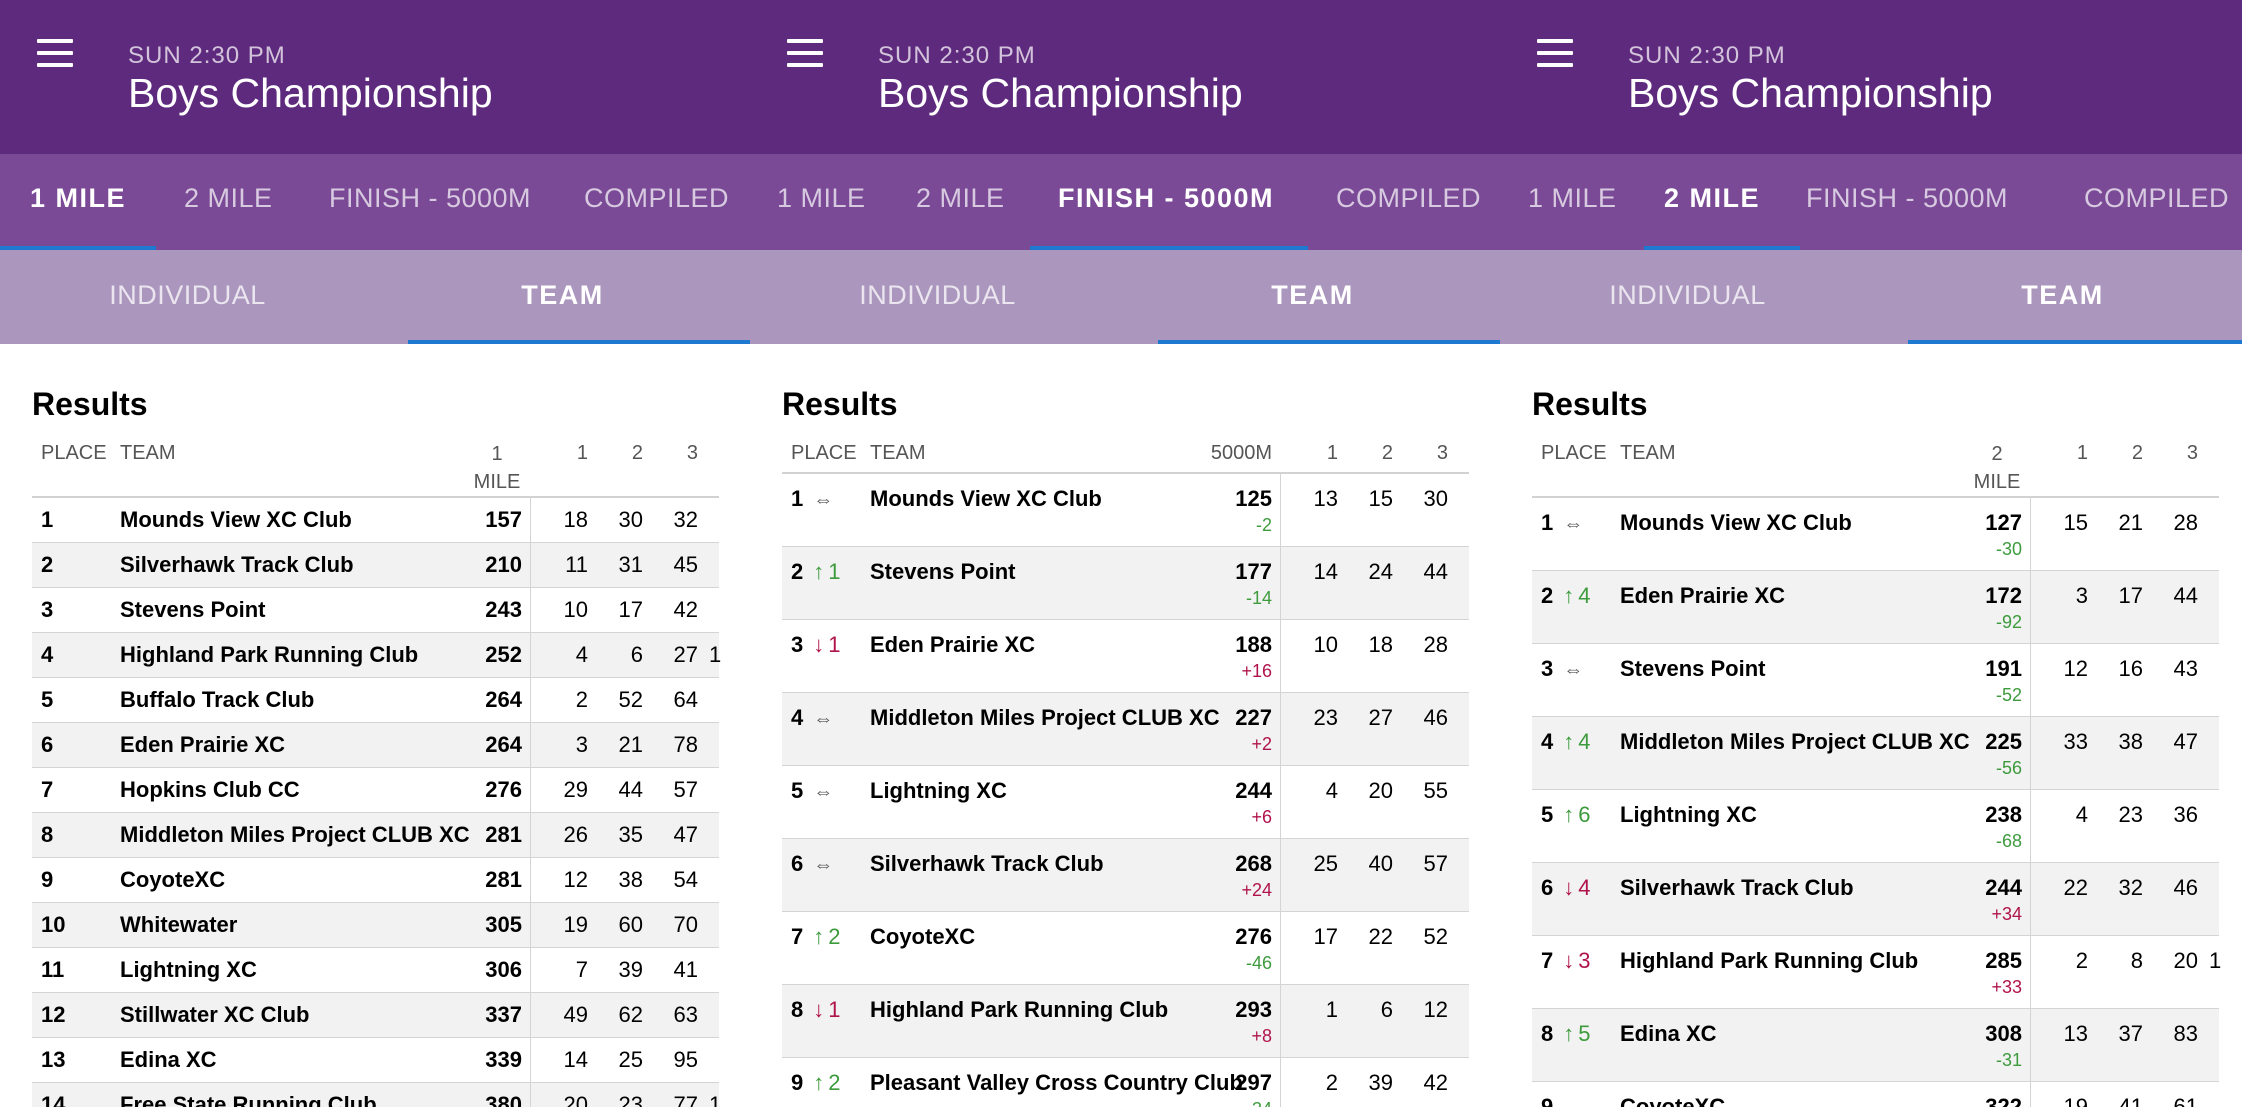 This screenshot has height=1107, width=2242. What do you see at coordinates (2137, 453) in the screenshot?
I see `column-runner-2: 2` at bounding box center [2137, 453].